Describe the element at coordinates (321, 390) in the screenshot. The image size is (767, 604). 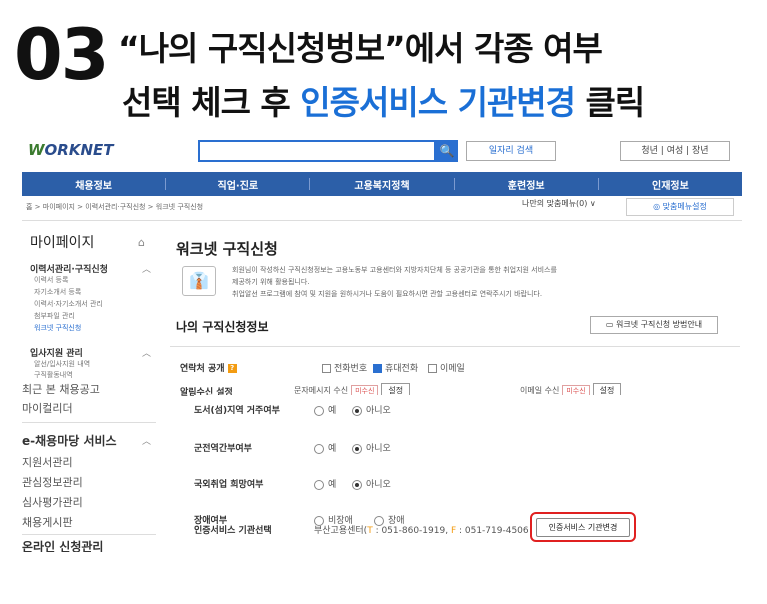
I see `sms-label: 문자메시지 수신` at that location.